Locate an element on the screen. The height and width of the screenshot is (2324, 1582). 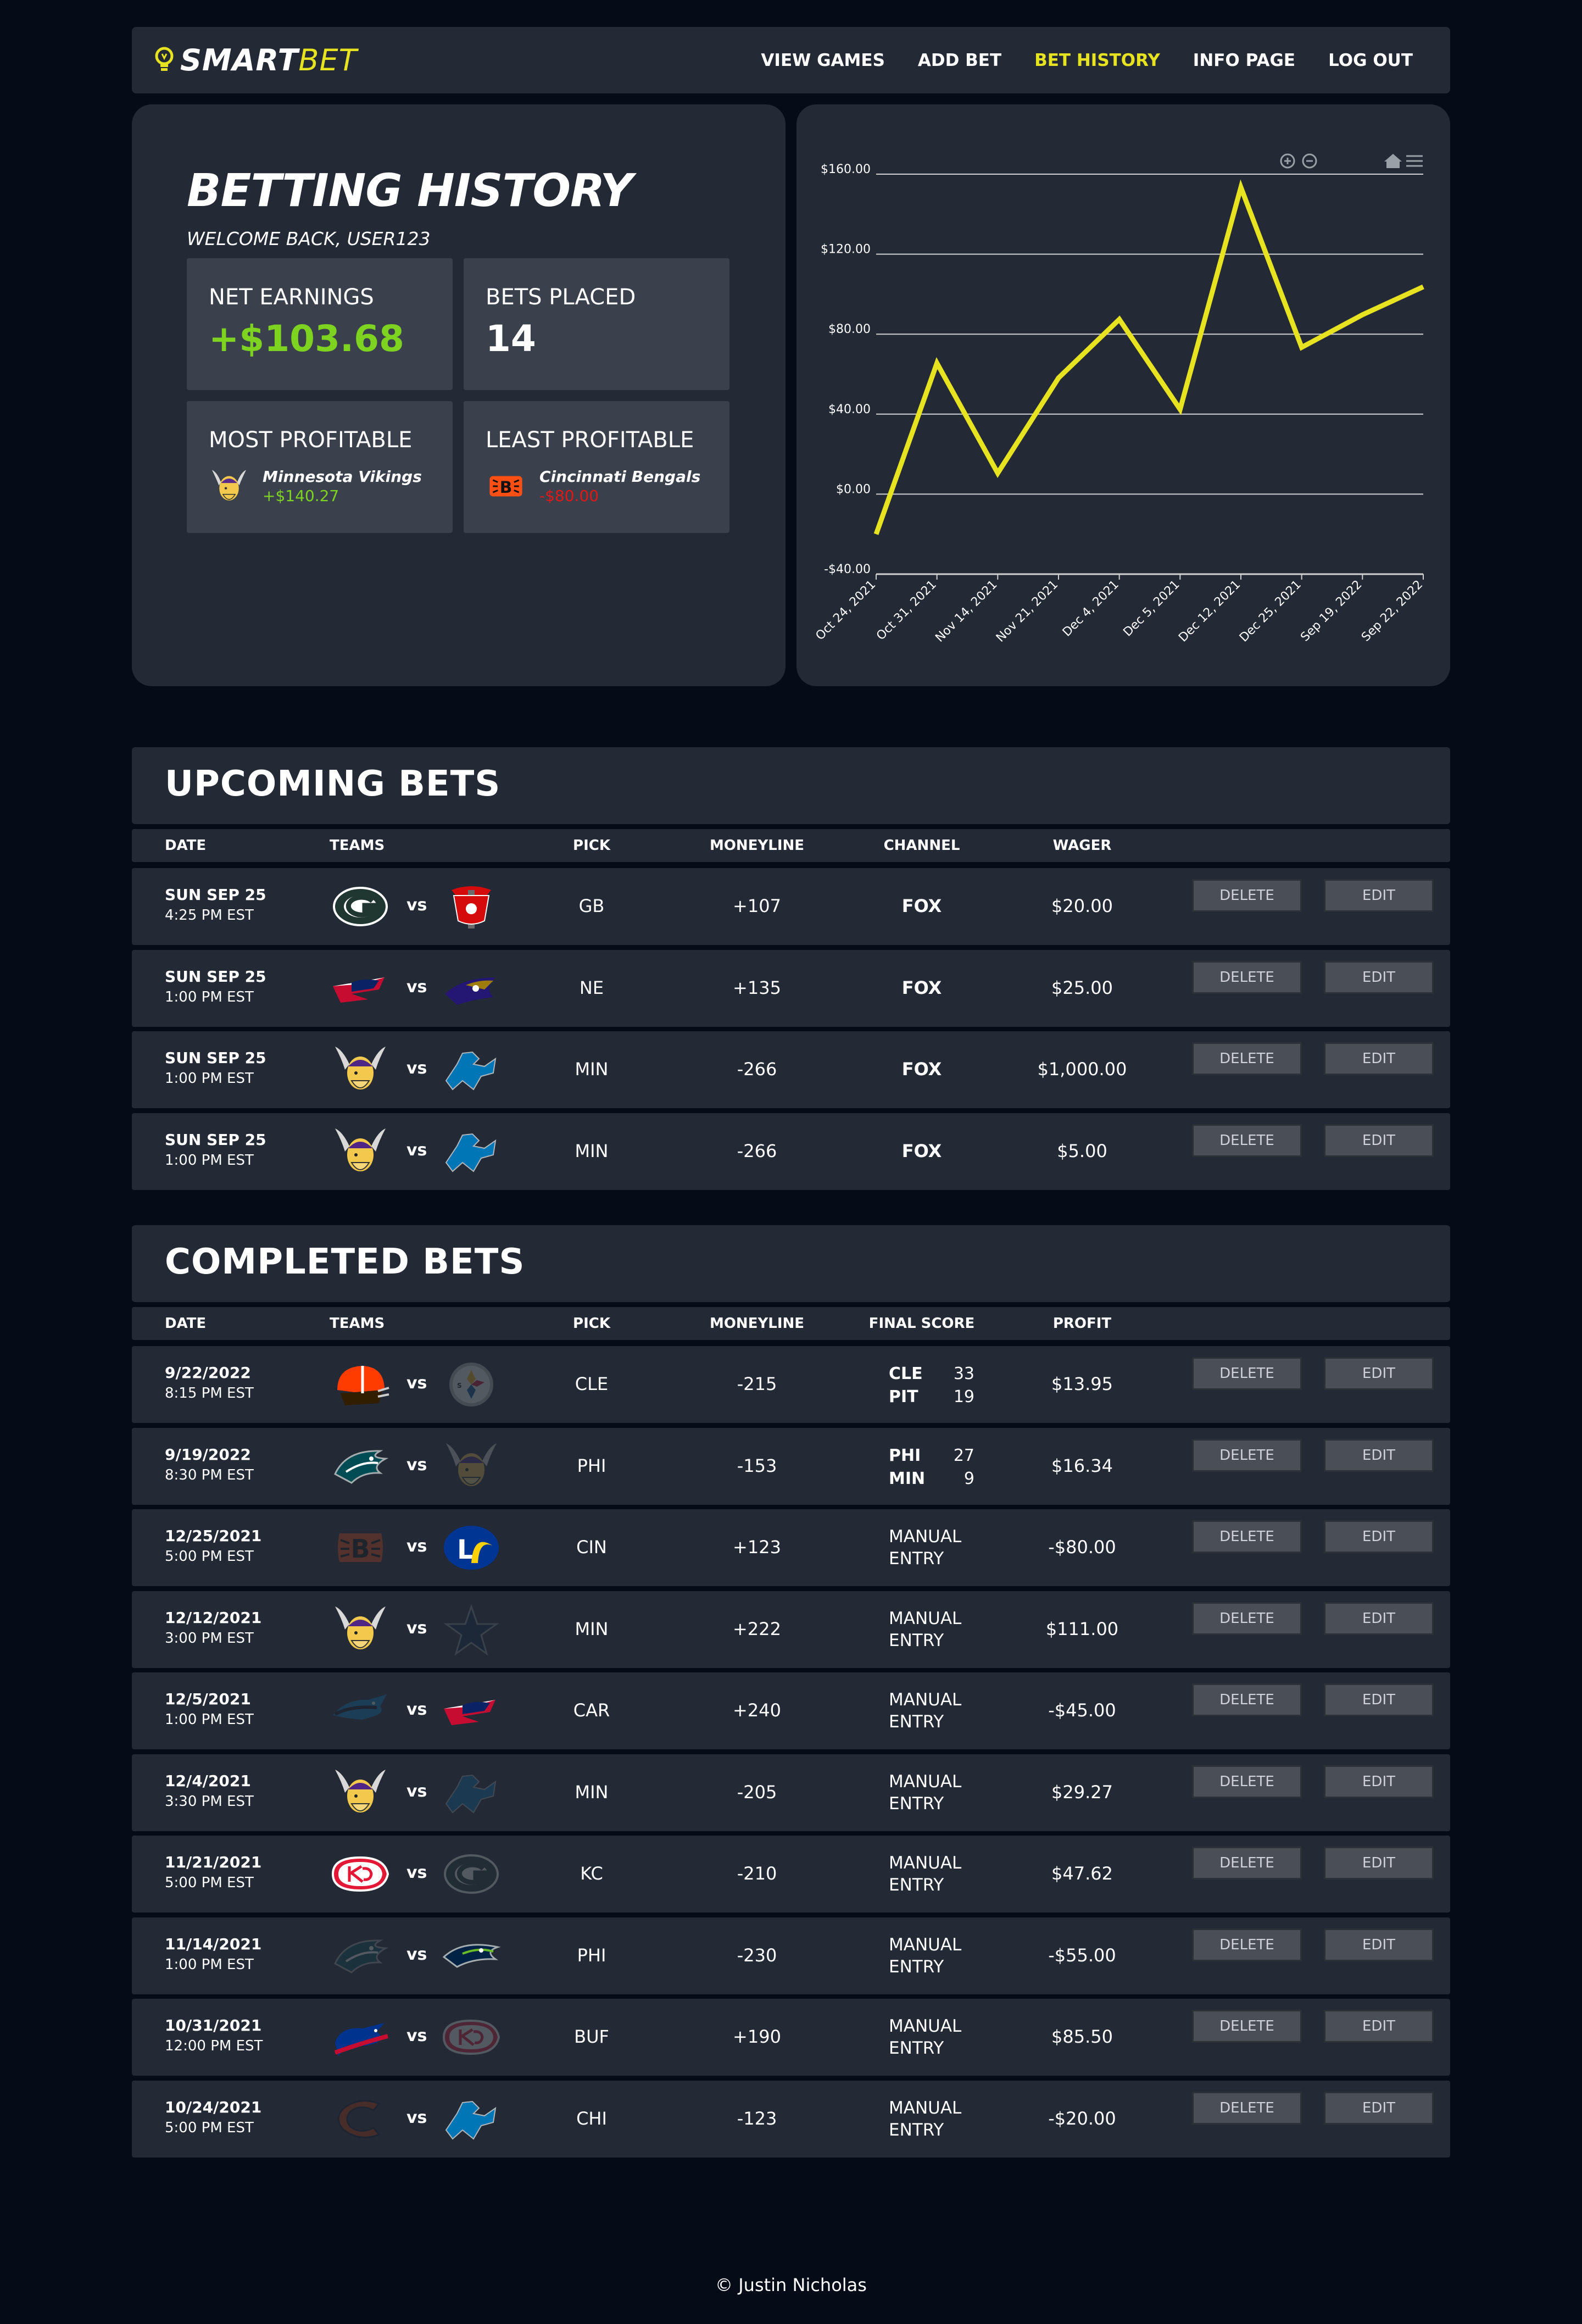
bet-pick: BUF is located at coordinates (591, 2037).